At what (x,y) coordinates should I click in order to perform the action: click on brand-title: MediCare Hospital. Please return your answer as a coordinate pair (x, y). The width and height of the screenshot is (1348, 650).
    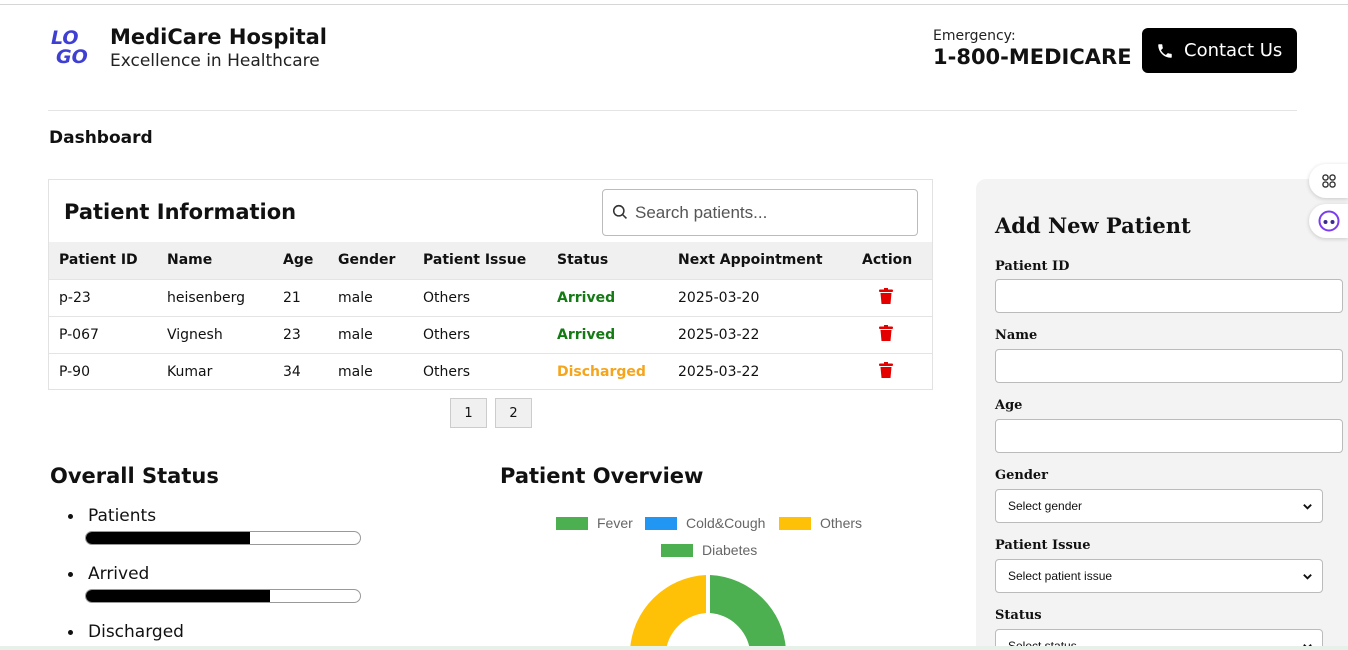
    Looking at the image, I should click on (219, 37).